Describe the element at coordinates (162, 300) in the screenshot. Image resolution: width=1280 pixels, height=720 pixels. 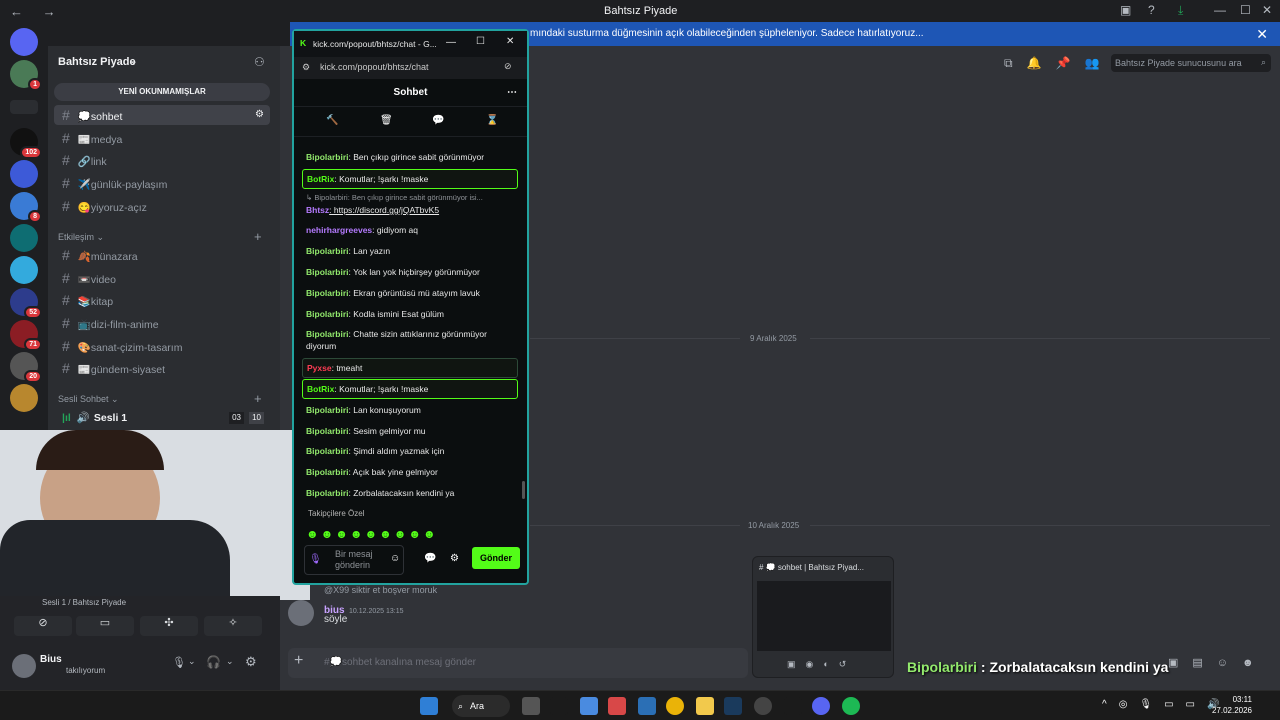
I see `channel-item: # 📚kitap` at that location.